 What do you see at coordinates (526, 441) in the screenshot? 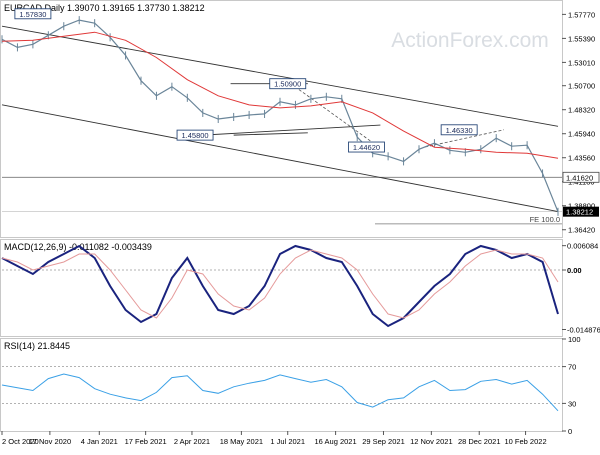
I see `date-tick-label: 10 Feb 2022` at bounding box center [526, 441].